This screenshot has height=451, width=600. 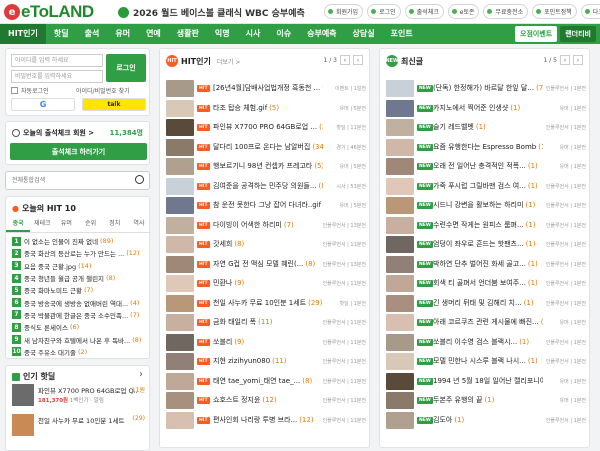 I want to click on post-title: 태연 tae_yomi_태연 tae_... (8), so click(x=268, y=381).